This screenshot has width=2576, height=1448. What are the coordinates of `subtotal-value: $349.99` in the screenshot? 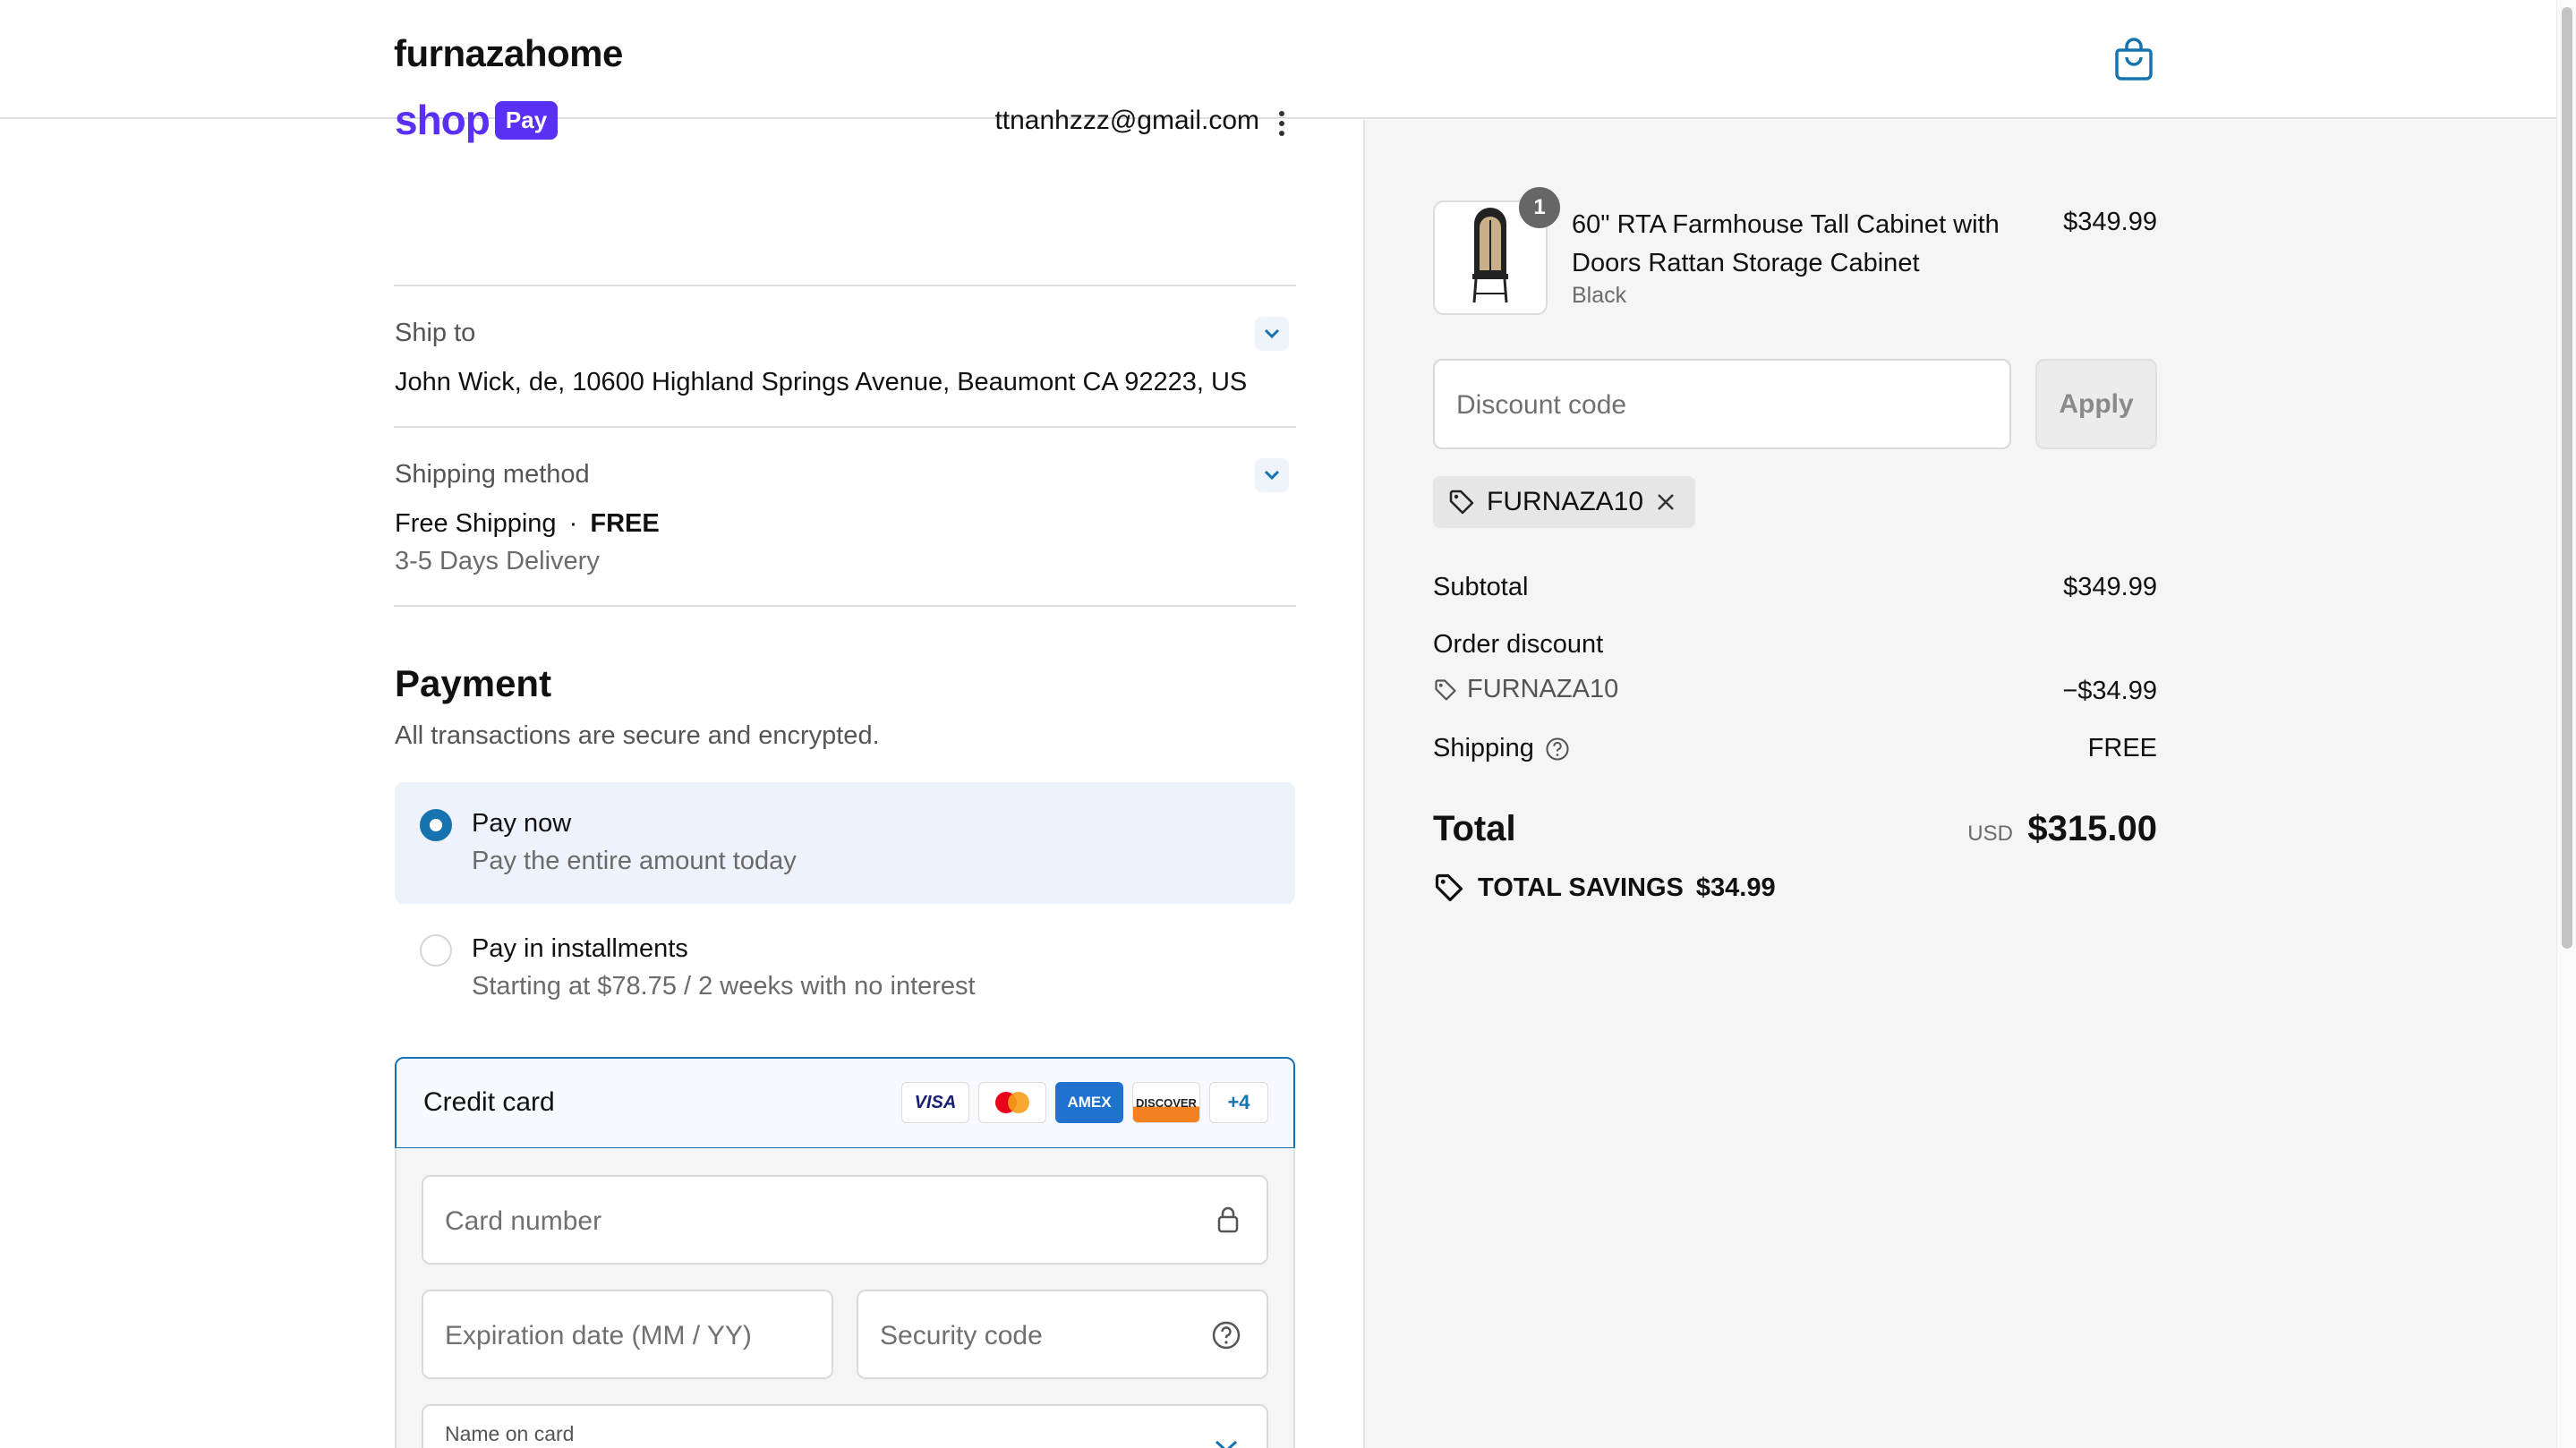 It's located at (2110, 587).